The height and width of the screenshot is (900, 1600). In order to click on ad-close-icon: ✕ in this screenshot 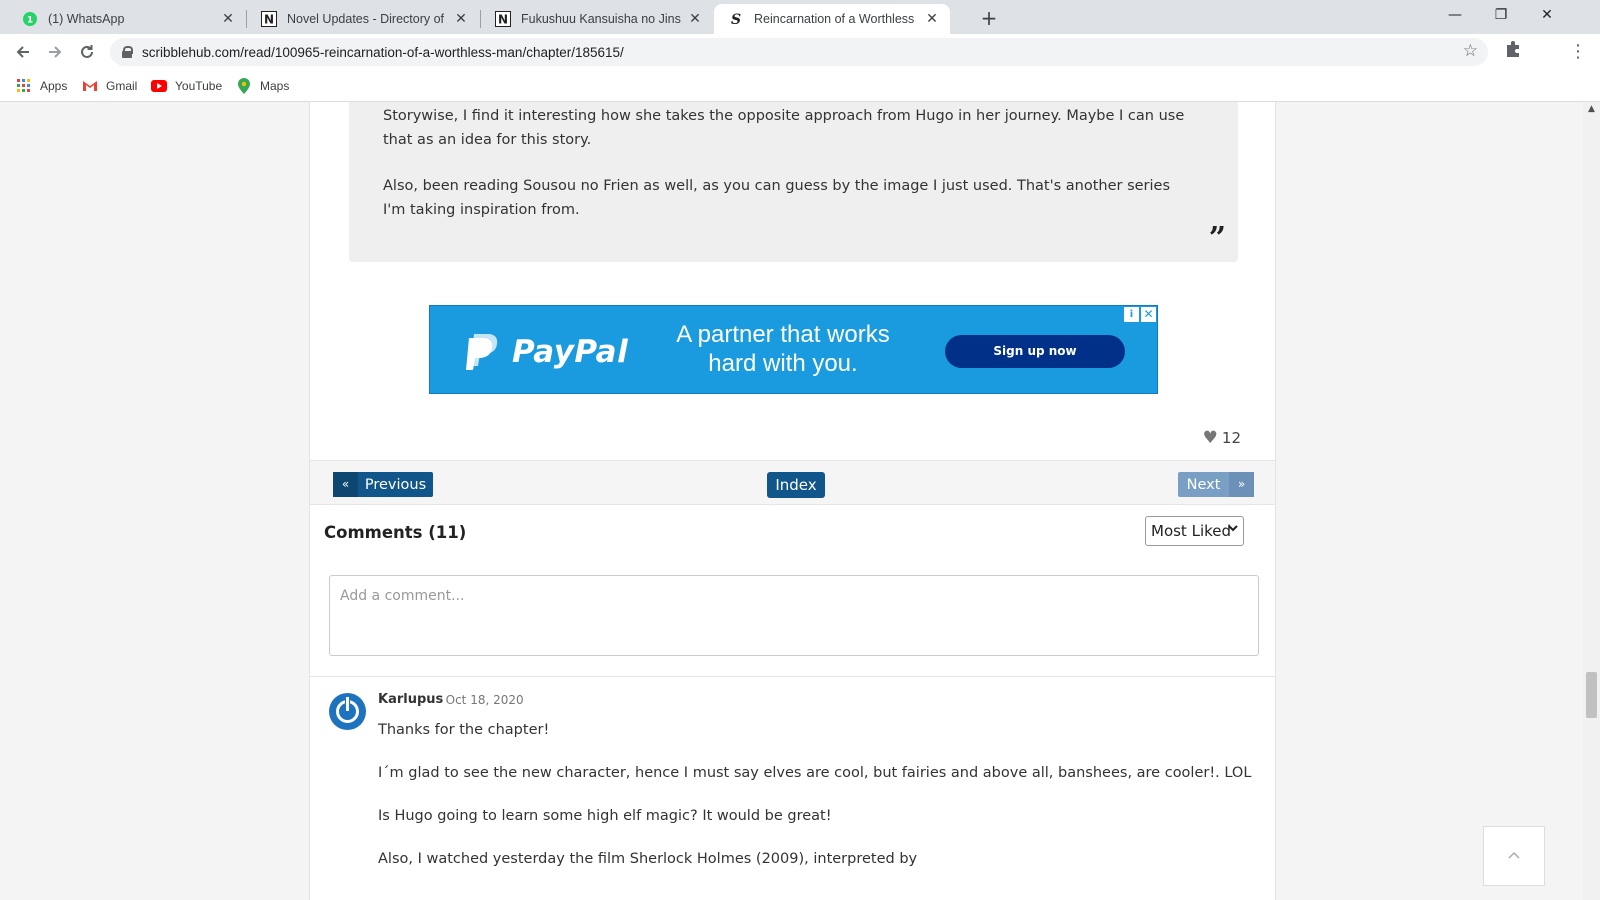, I will do `click(1148, 314)`.